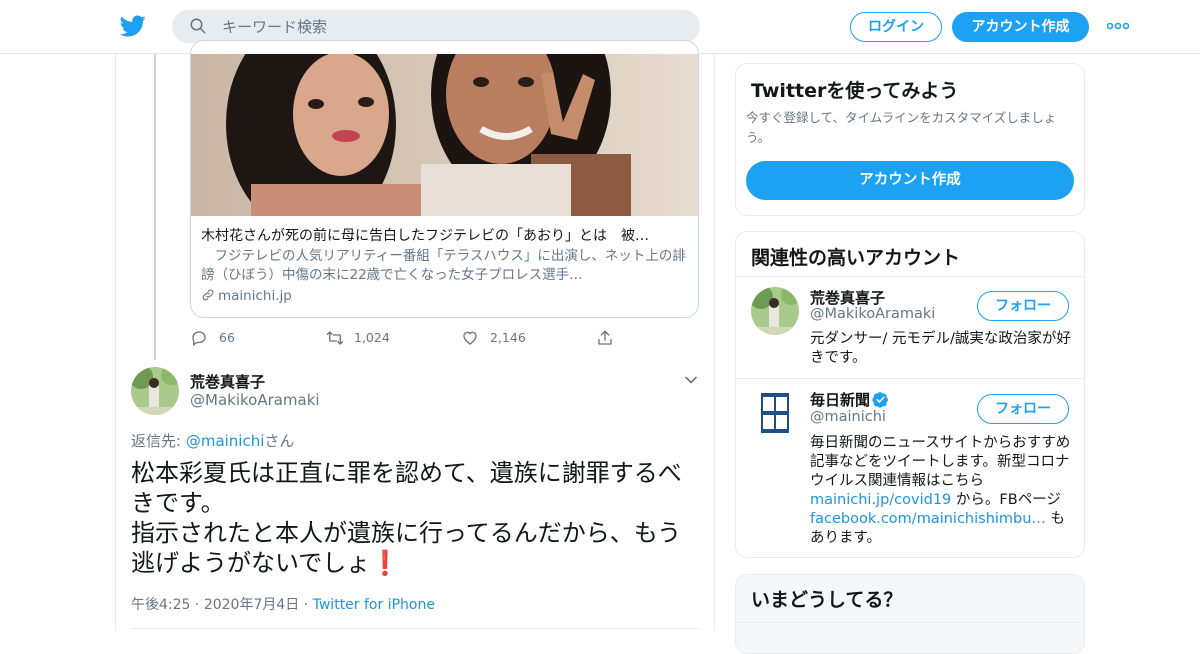  What do you see at coordinates (691, 380) in the screenshot?
I see `chevron-down-icon` at bounding box center [691, 380].